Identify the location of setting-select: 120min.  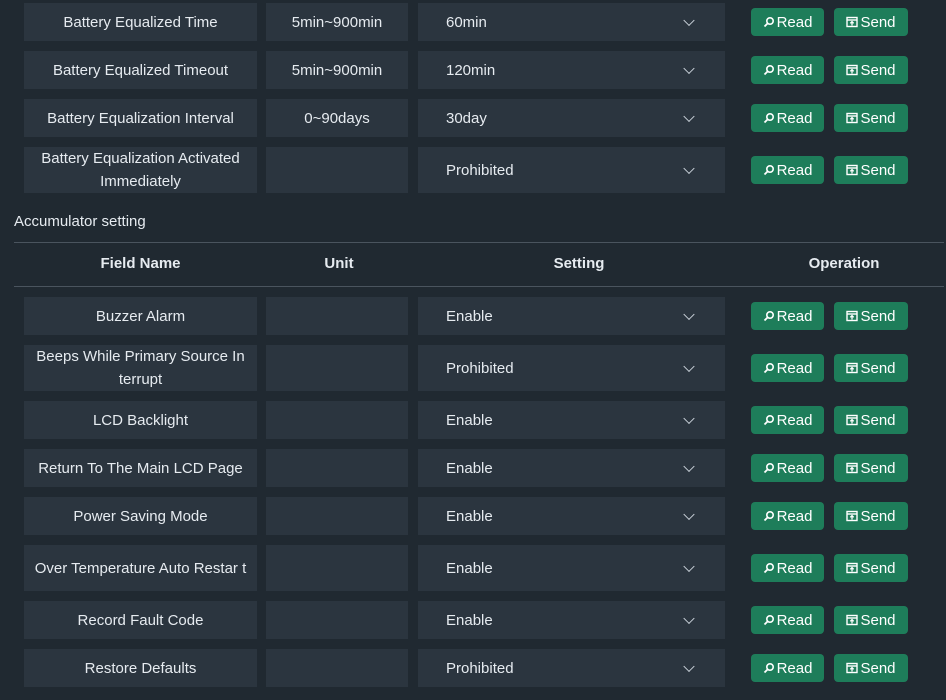
(571, 70).